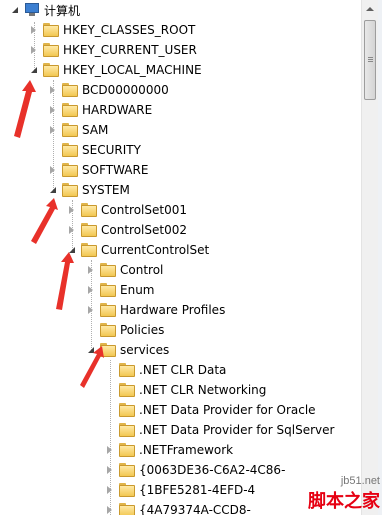 This screenshot has width=382, height=515. Describe the element at coordinates (125, 90) in the screenshot. I see `tree-node-label: BCD00000000` at that location.